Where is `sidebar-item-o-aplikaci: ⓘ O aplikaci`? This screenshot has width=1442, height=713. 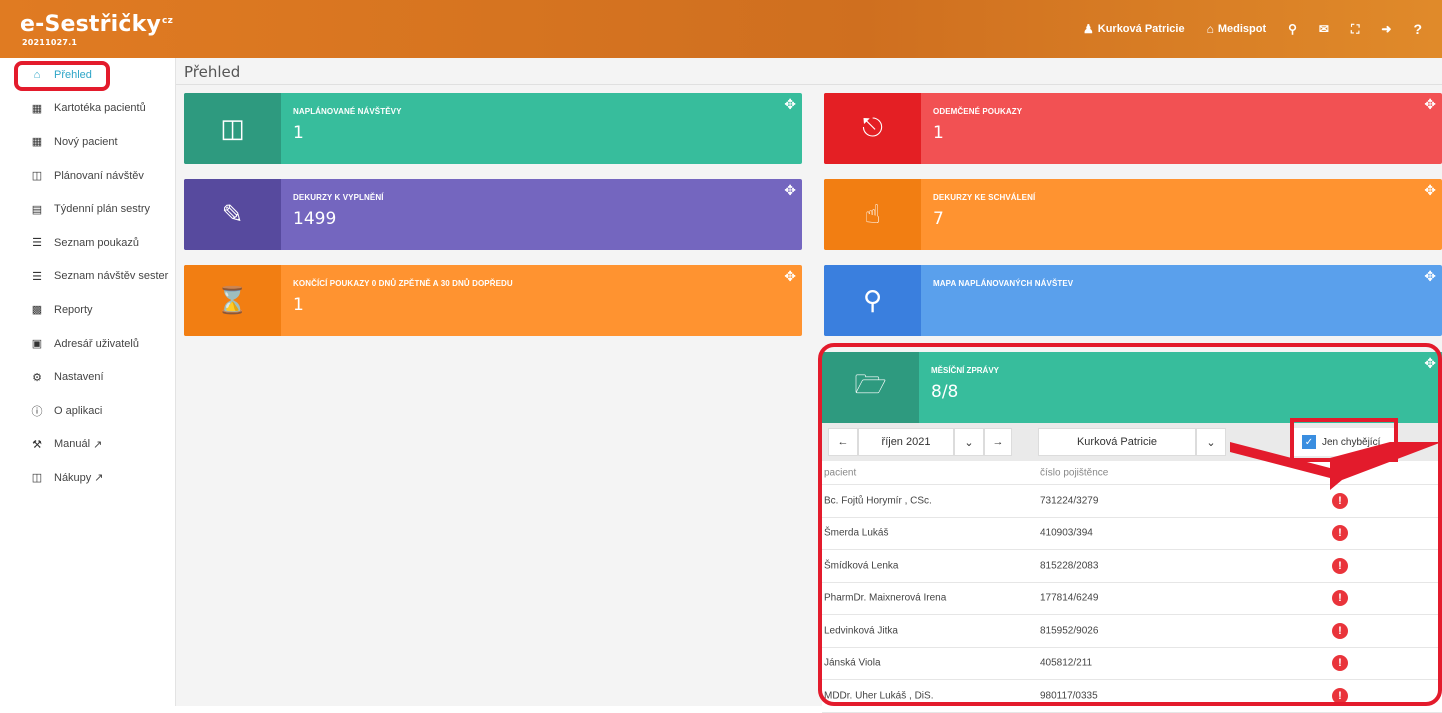 sidebar-item-o-aplikaci: ⓘ O aplikaci is located at coordinates (87, 411).